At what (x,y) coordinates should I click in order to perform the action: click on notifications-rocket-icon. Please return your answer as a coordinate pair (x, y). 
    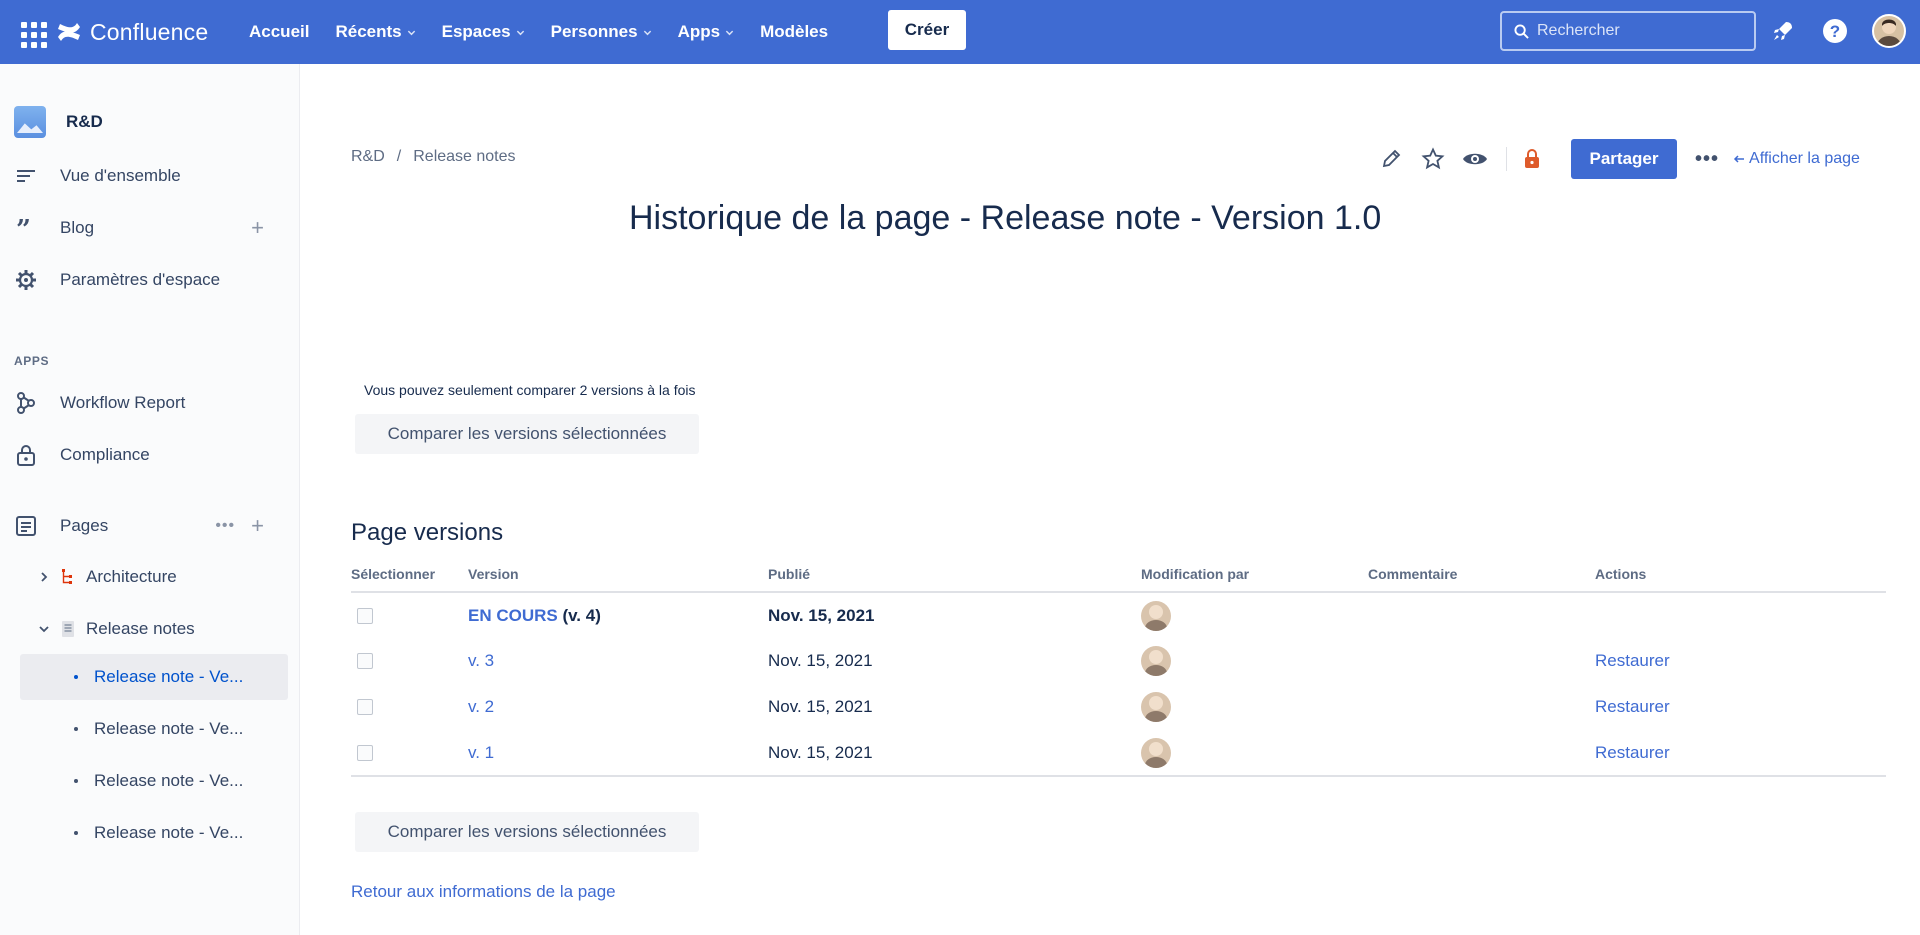
    Looking at the image, I should click on (1783, 31).